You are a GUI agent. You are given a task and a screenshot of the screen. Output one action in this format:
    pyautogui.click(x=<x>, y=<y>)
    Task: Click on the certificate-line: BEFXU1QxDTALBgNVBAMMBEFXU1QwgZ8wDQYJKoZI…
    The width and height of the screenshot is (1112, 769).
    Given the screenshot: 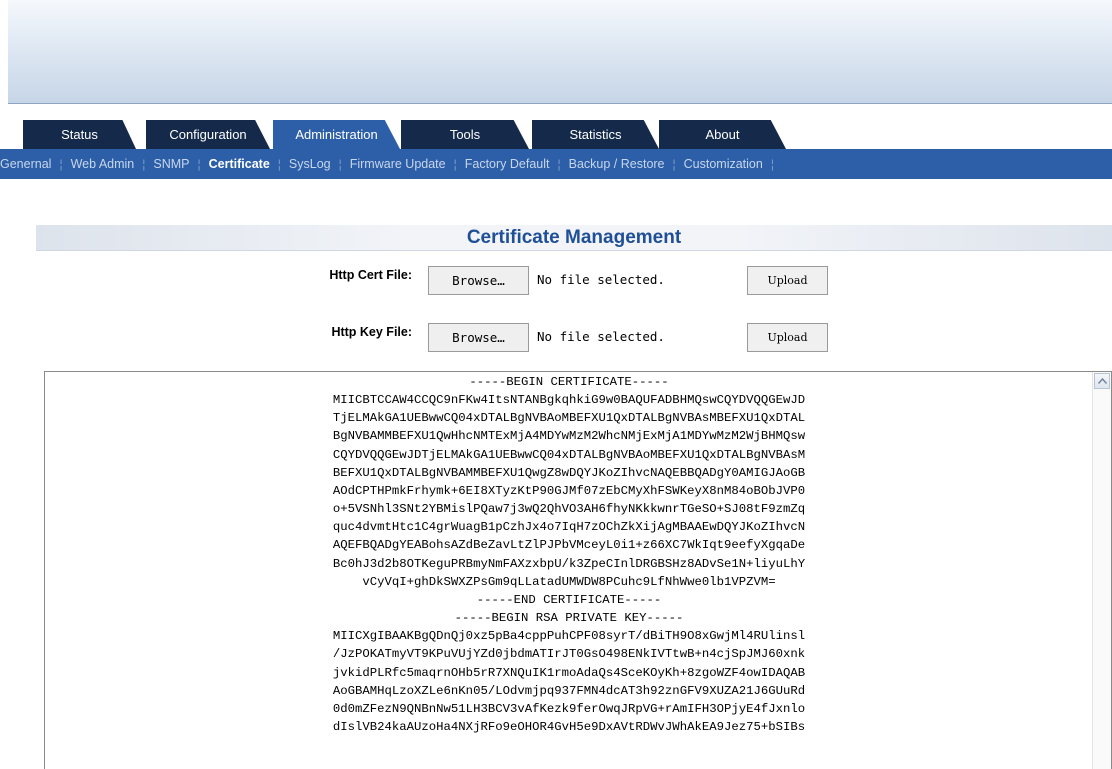 What is the action you would take?
    pyautogui.click(x=569, y=472)
    